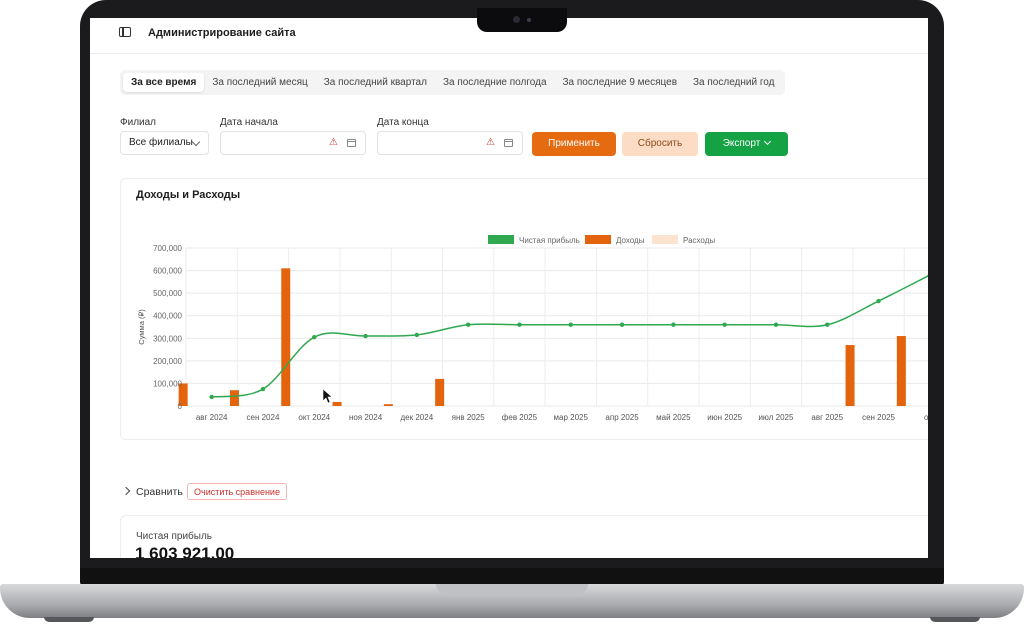 The image size is (1024, 625). Describe the element at coordinates (167, 293) in the screenshot. I see `y-tick-label: 500,000` at that location.